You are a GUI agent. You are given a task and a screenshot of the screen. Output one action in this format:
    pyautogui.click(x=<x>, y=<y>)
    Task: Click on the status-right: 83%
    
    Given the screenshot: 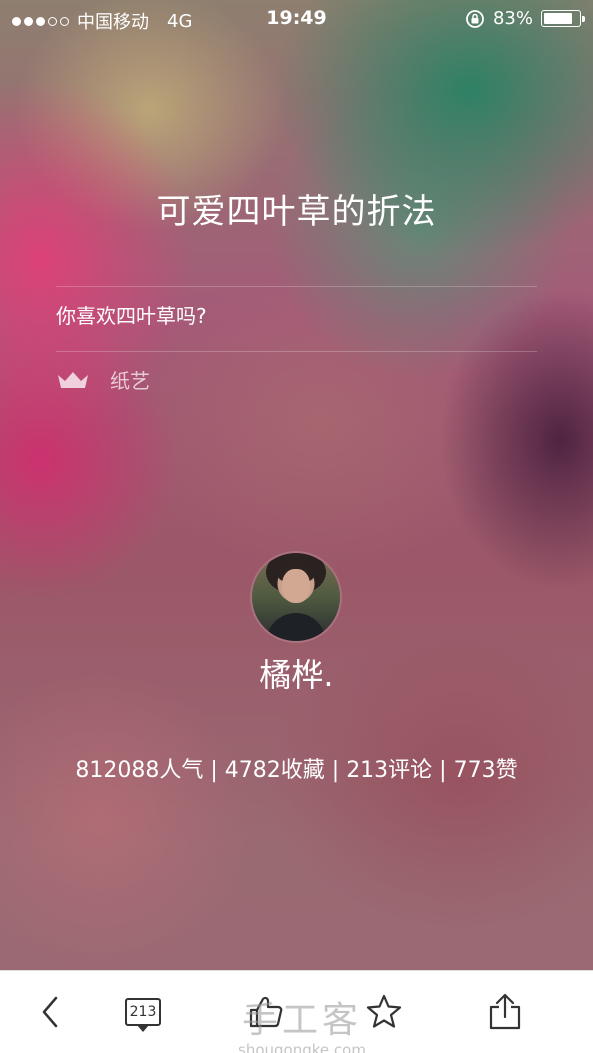 What is the action you would take?
    pyautogui.click(x=525, y=18)
    